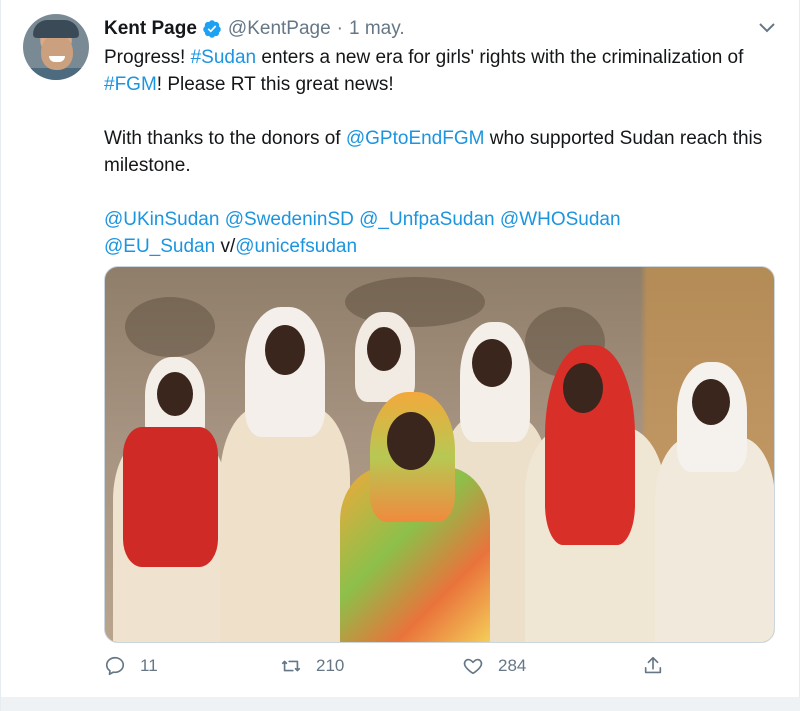  I want to click on avatar, so click(56, 47).